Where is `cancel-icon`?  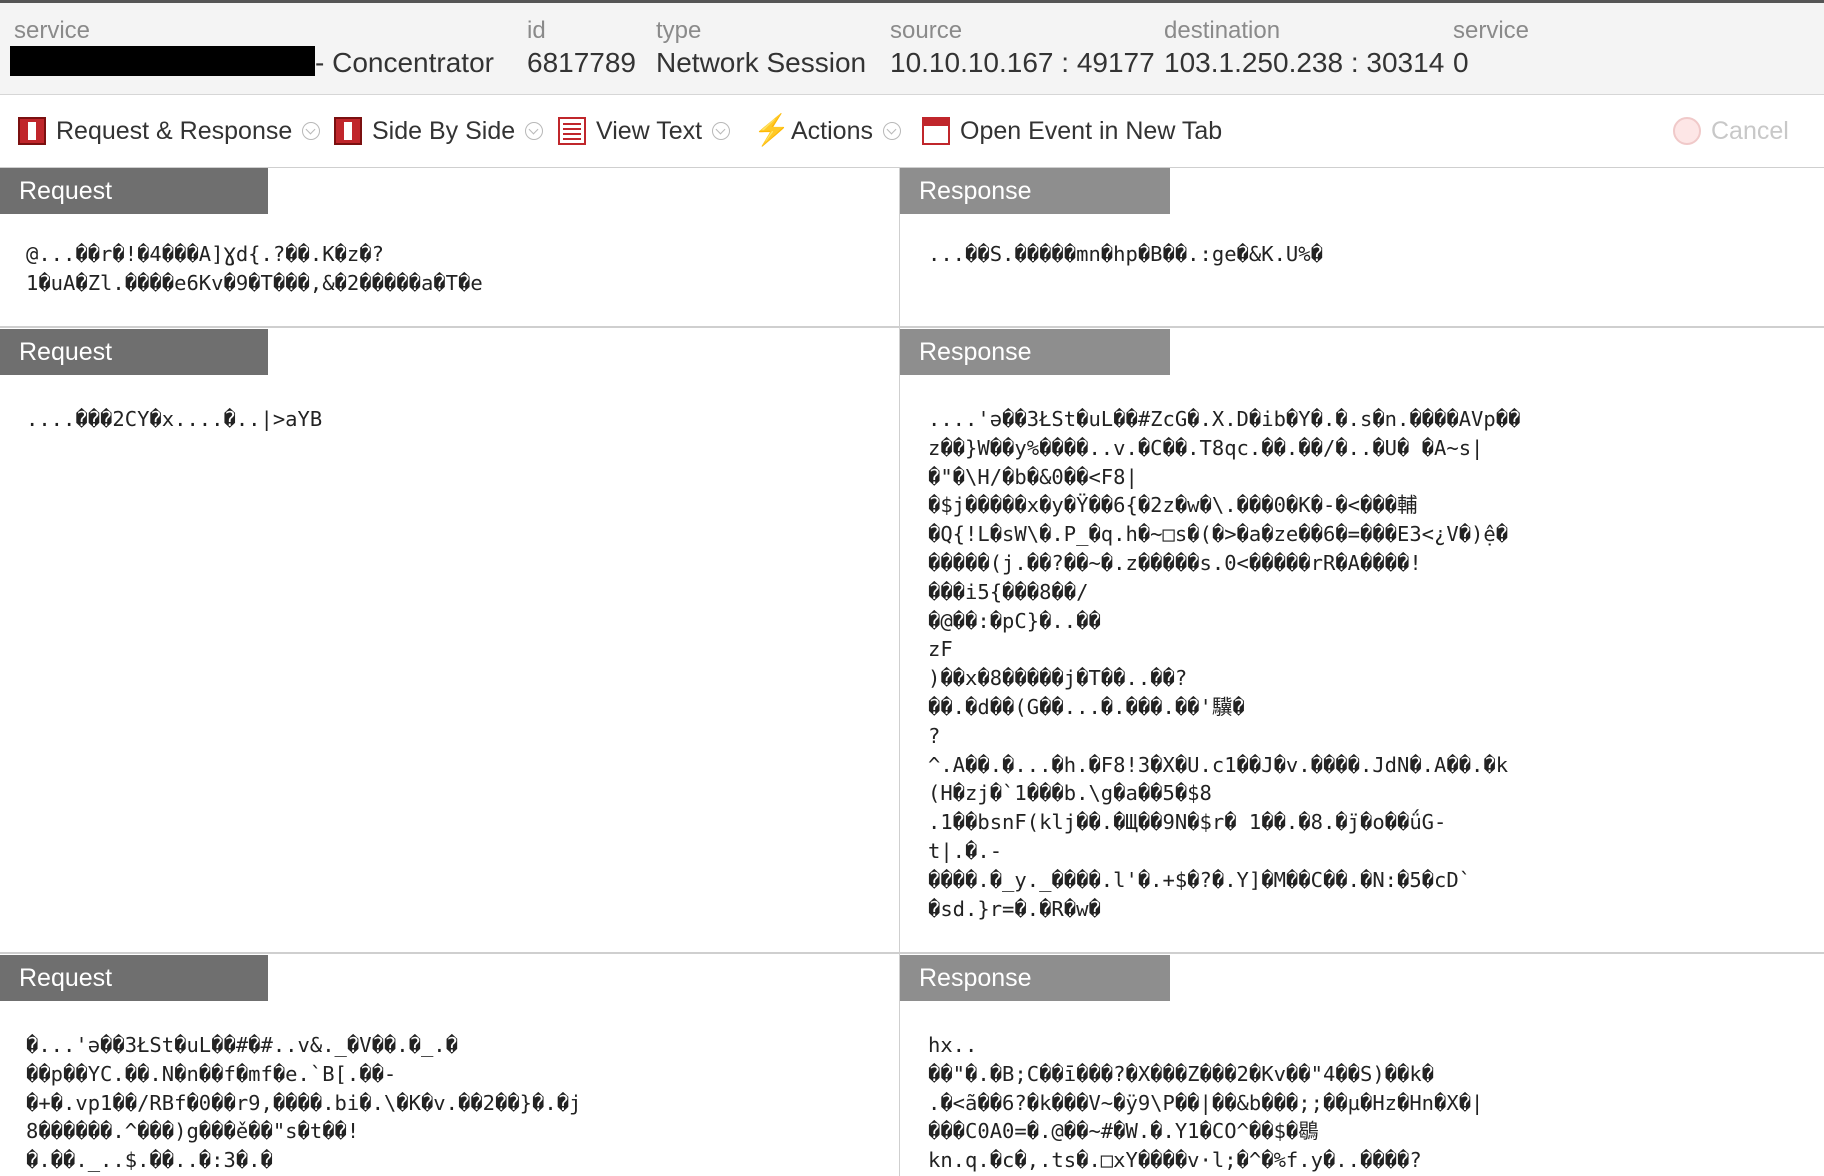
cancel-icon is located at coordinates (1687, 131).